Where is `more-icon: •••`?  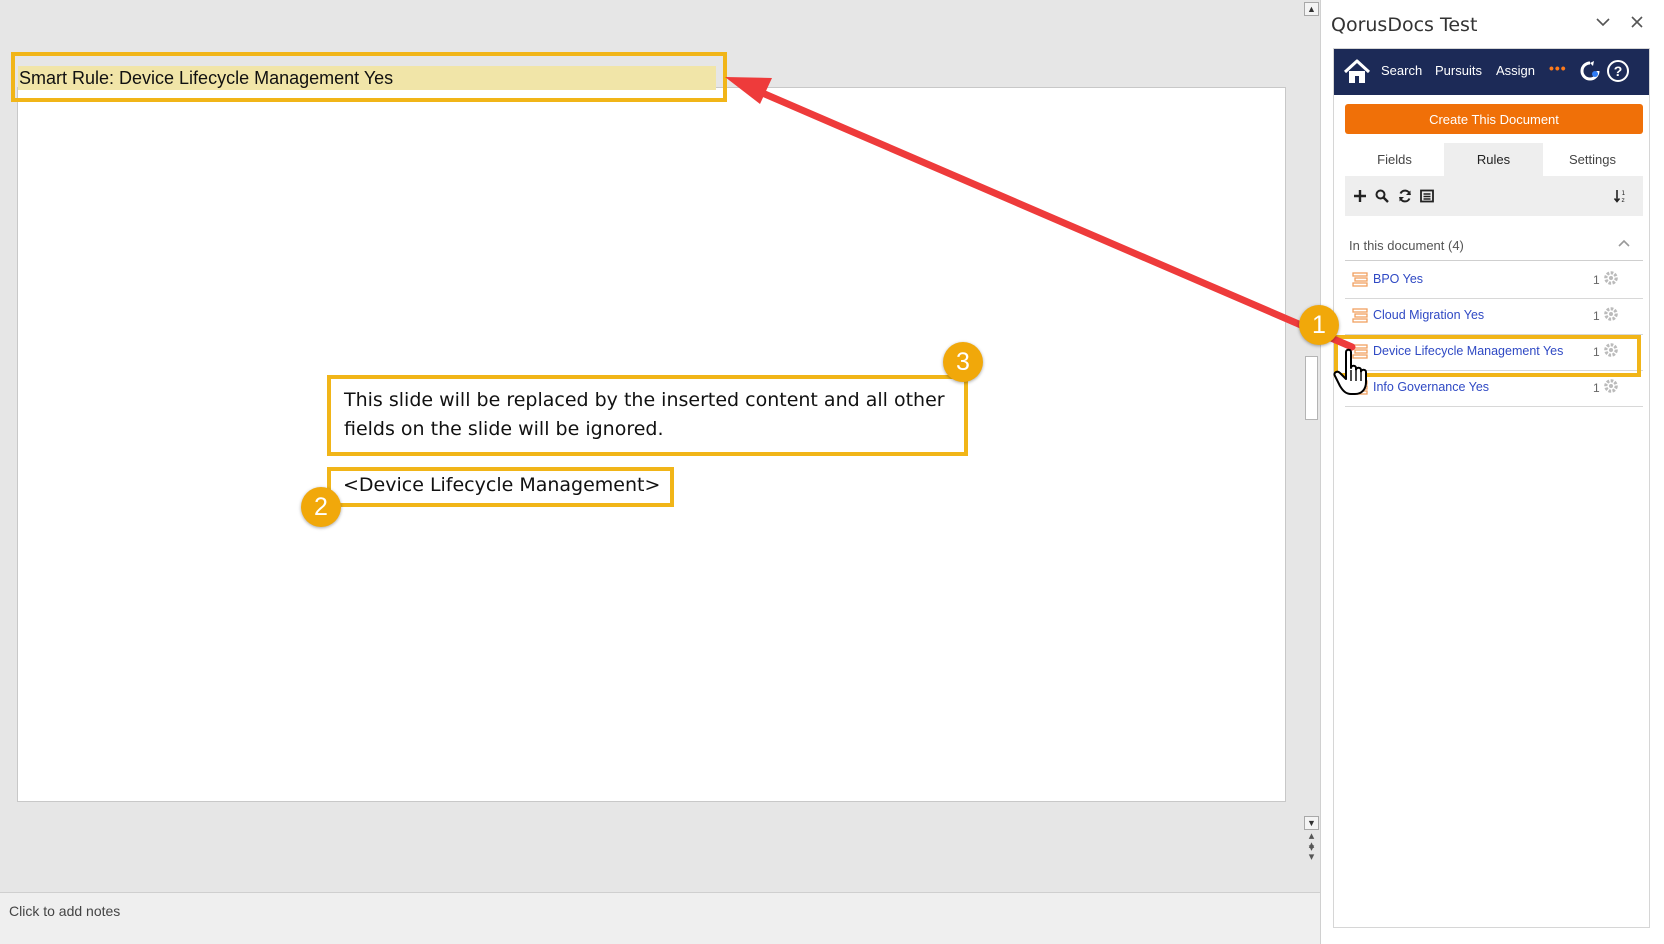 more-icon: ••• is located at coordinates (1558, 68).